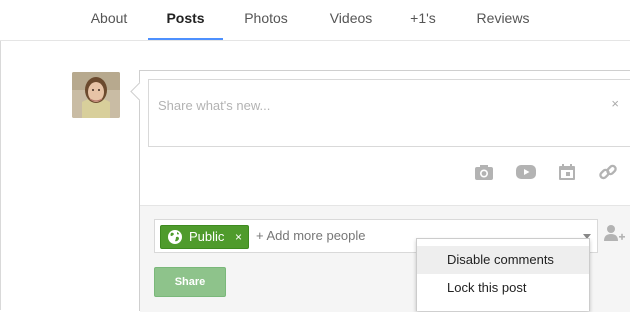 This screenshot has height=312, width=630. What do you see at coordinates (109, 19) in the screenshot?
I see `tab-about: About` at bounding box center [109, 19].